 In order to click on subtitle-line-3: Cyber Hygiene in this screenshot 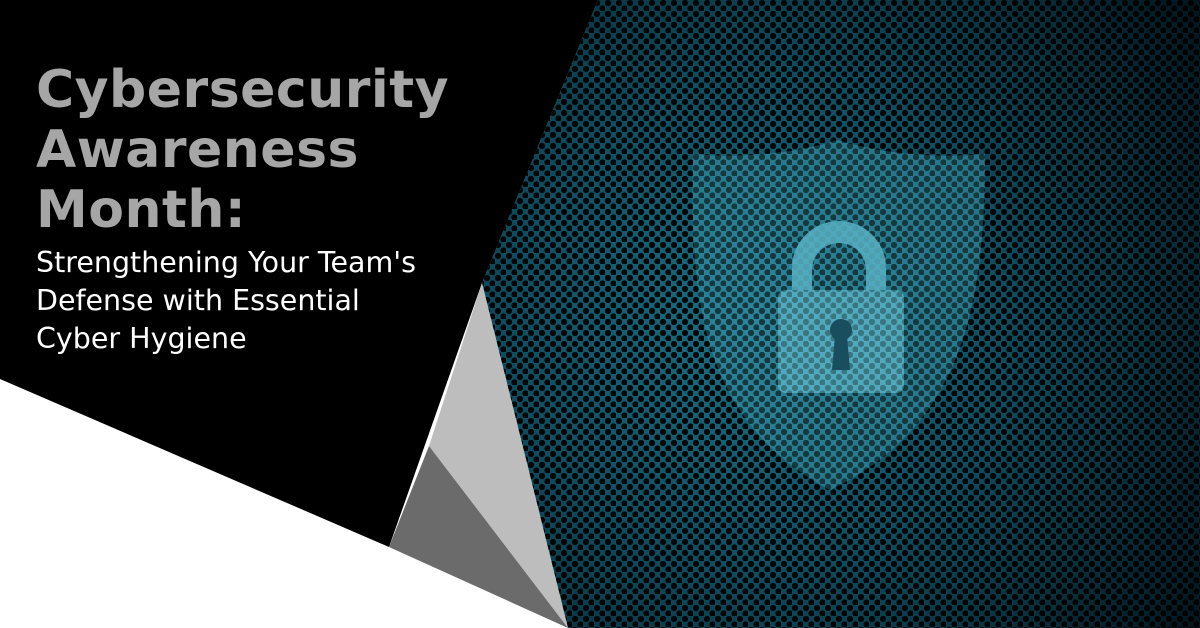, I will do `click(141, 338)`.